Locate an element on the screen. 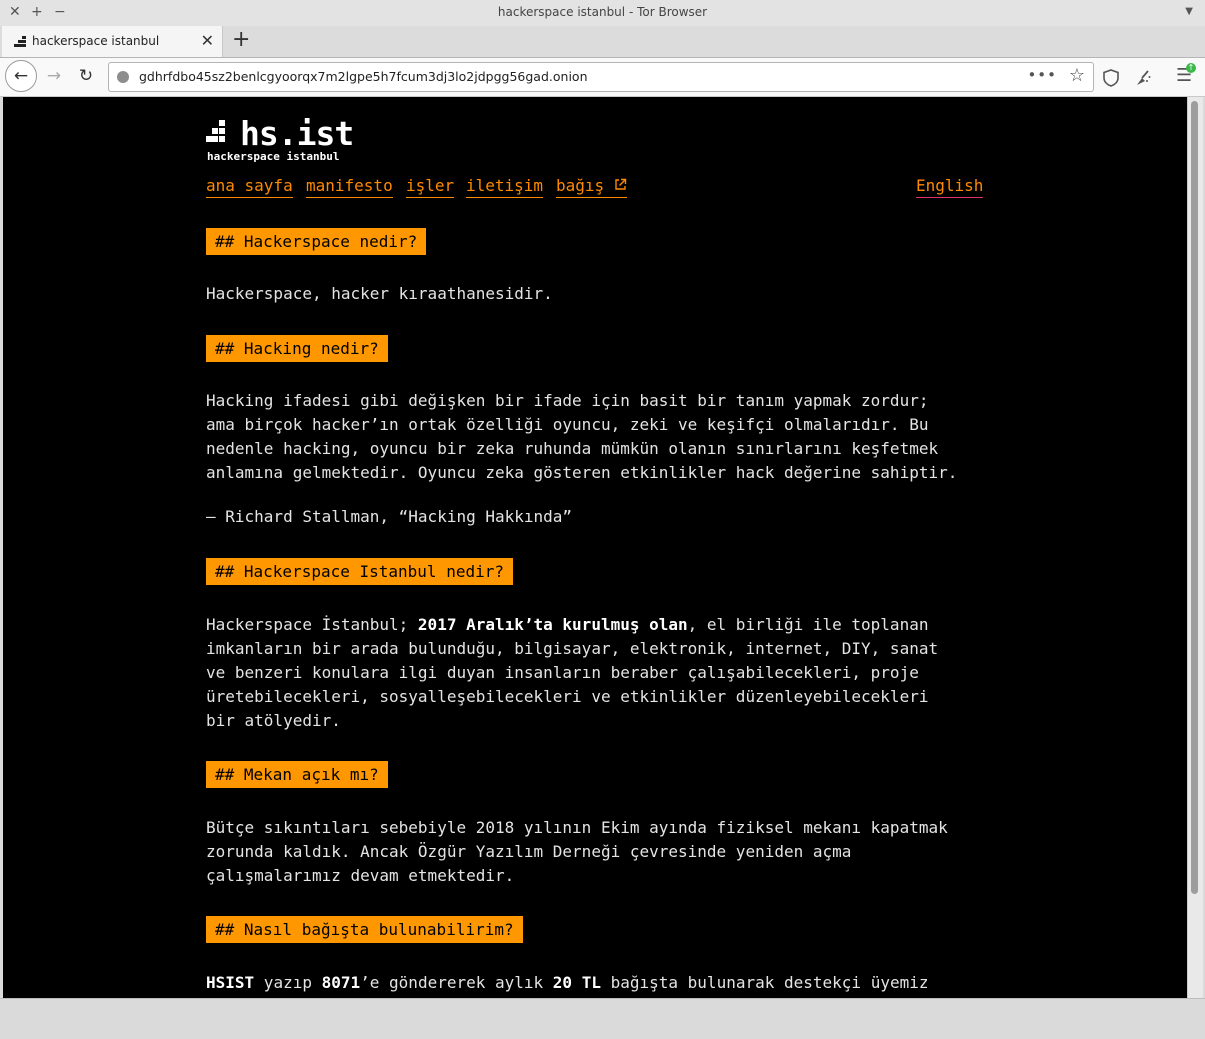  page-actions-menu-icon: ••• is located at coordinates (1042, 75).